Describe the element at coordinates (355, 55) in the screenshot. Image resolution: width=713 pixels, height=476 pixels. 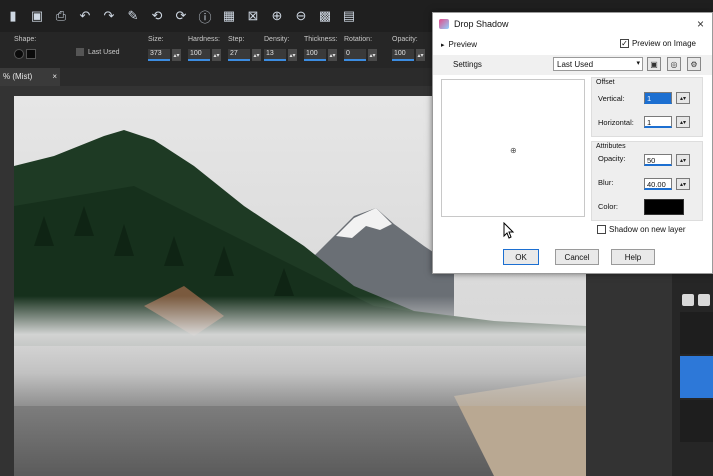
I see `rotation-input: 0` at that location.